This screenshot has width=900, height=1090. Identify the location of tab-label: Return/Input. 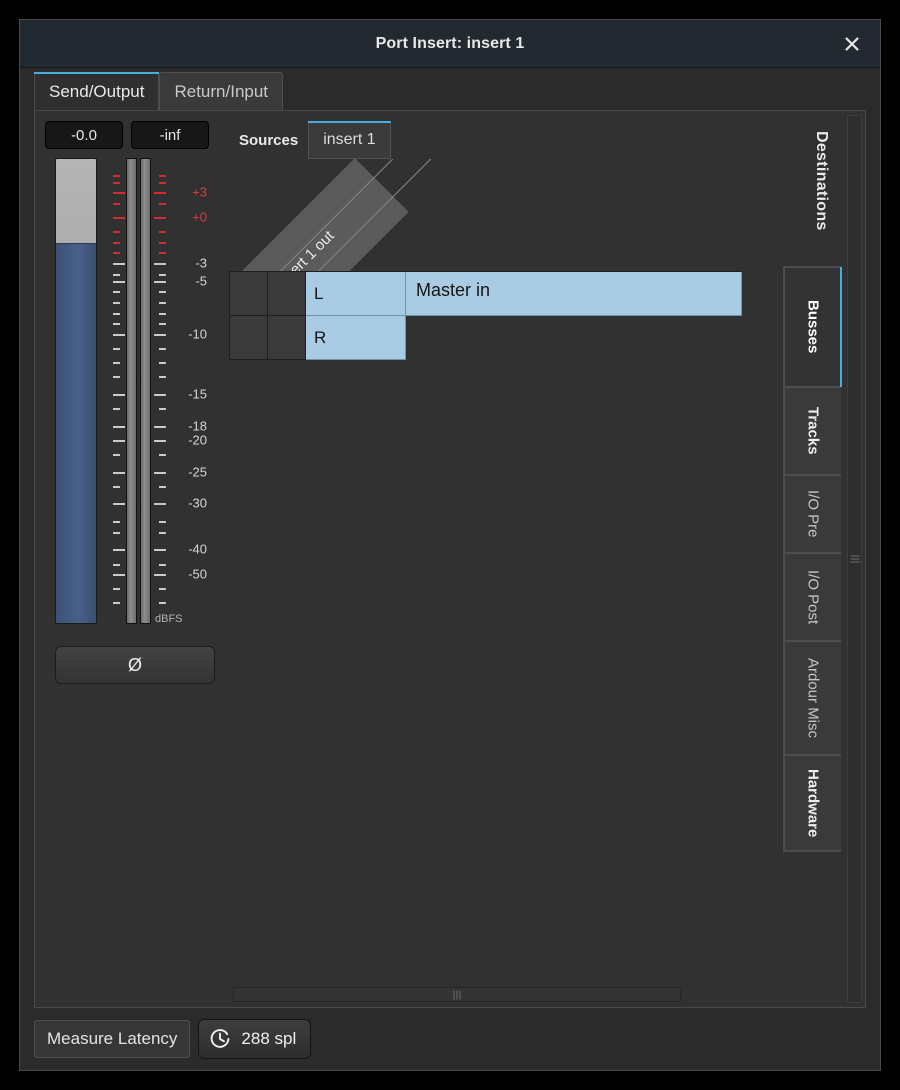
(221, 91).